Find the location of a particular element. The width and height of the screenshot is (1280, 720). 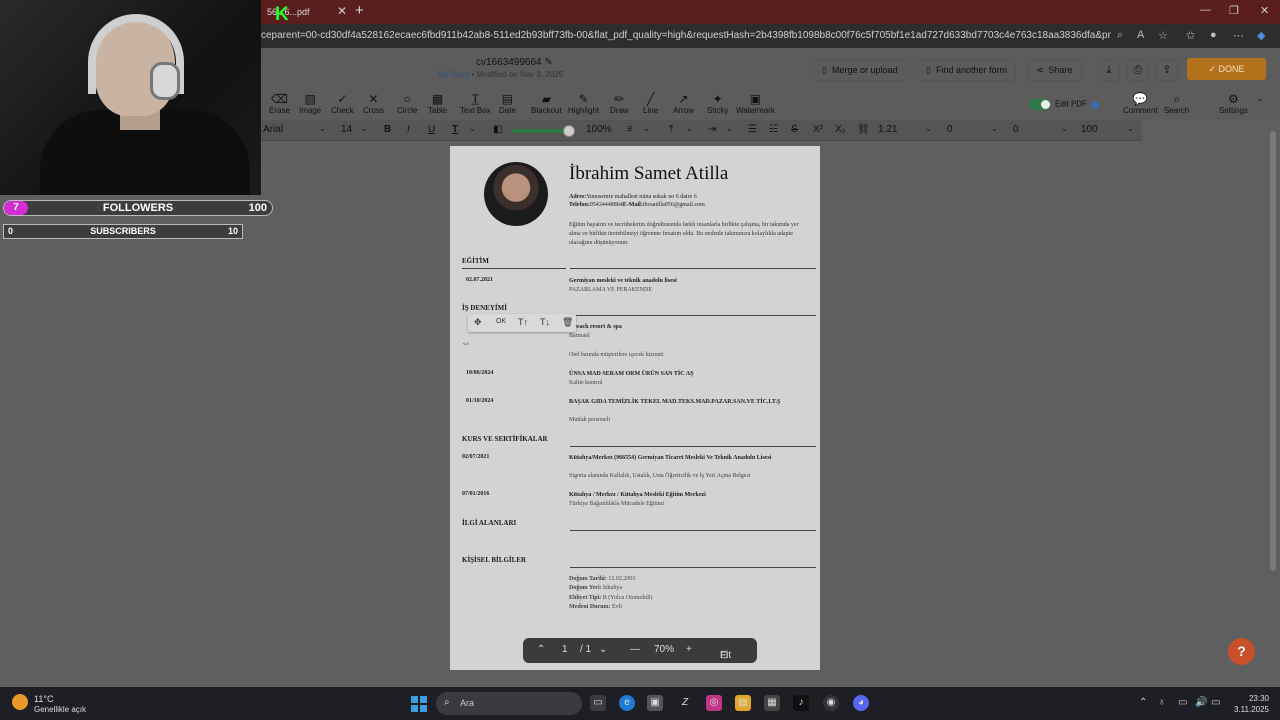

app-icon: ▣ is located at coordinates (655, 703).